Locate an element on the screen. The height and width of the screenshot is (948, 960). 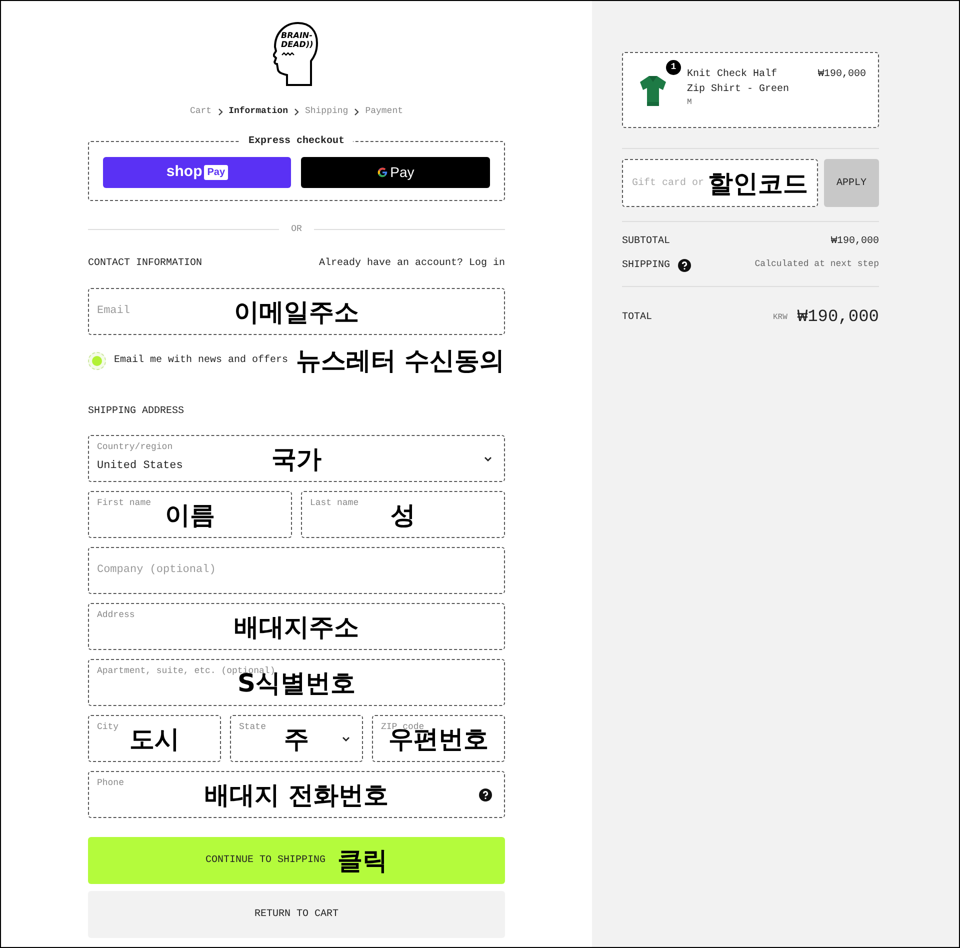
select-field: Country/region United States 국가 is located at coordinates (296, 458).